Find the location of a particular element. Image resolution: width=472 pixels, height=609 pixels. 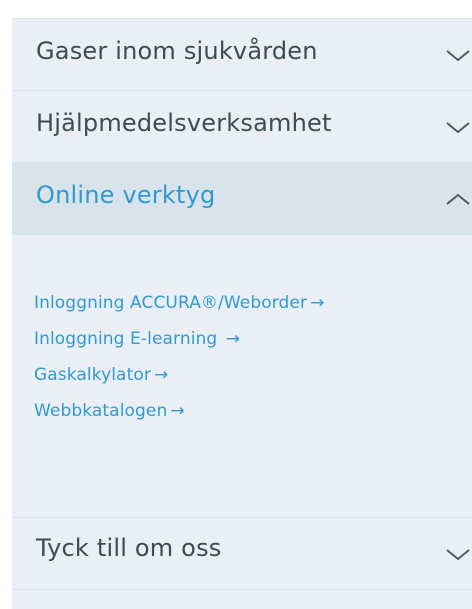

link-label: Inloggning ACCURA®/Weborder is located at coordinates (171, 303).